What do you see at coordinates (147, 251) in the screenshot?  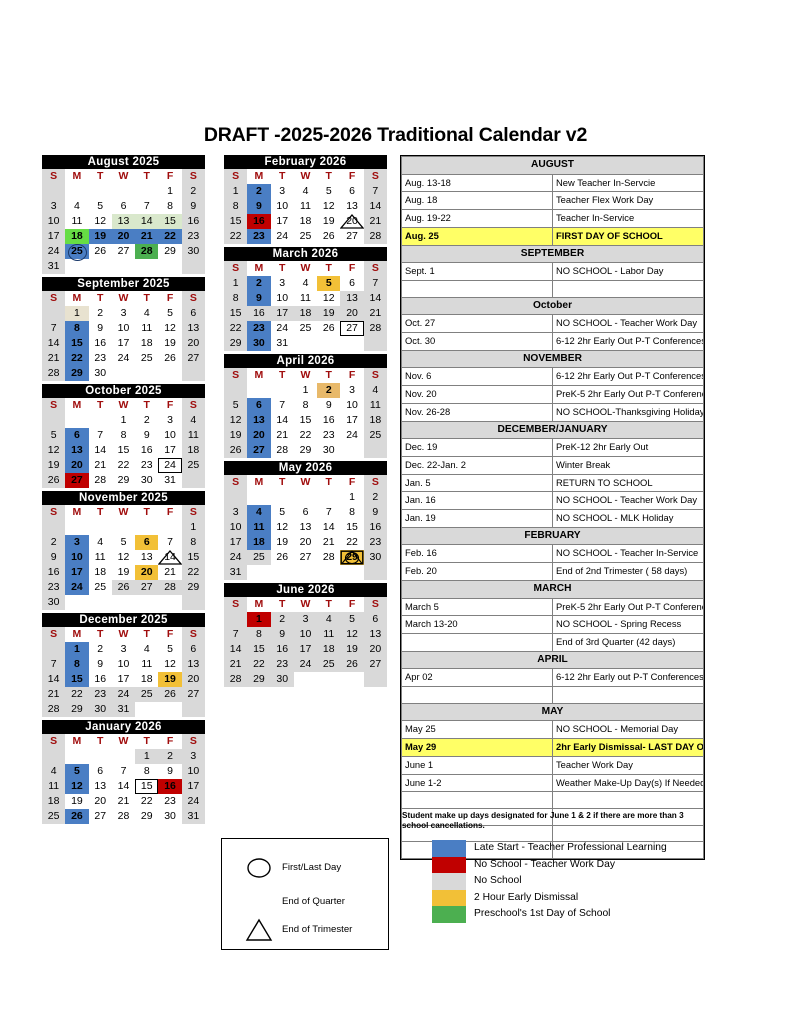 I see `calendar-day-cell: 28` at bounding box center [147, 251].